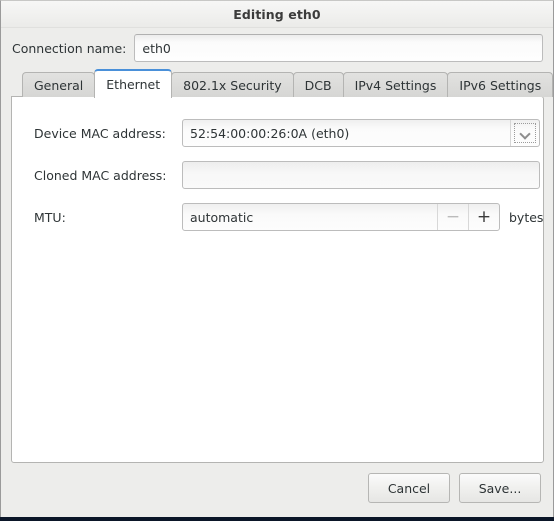 Image resolution: width=554 pixels, height=521 pixels. I want to click on cancel-button: Cancel, so click(409, 488).